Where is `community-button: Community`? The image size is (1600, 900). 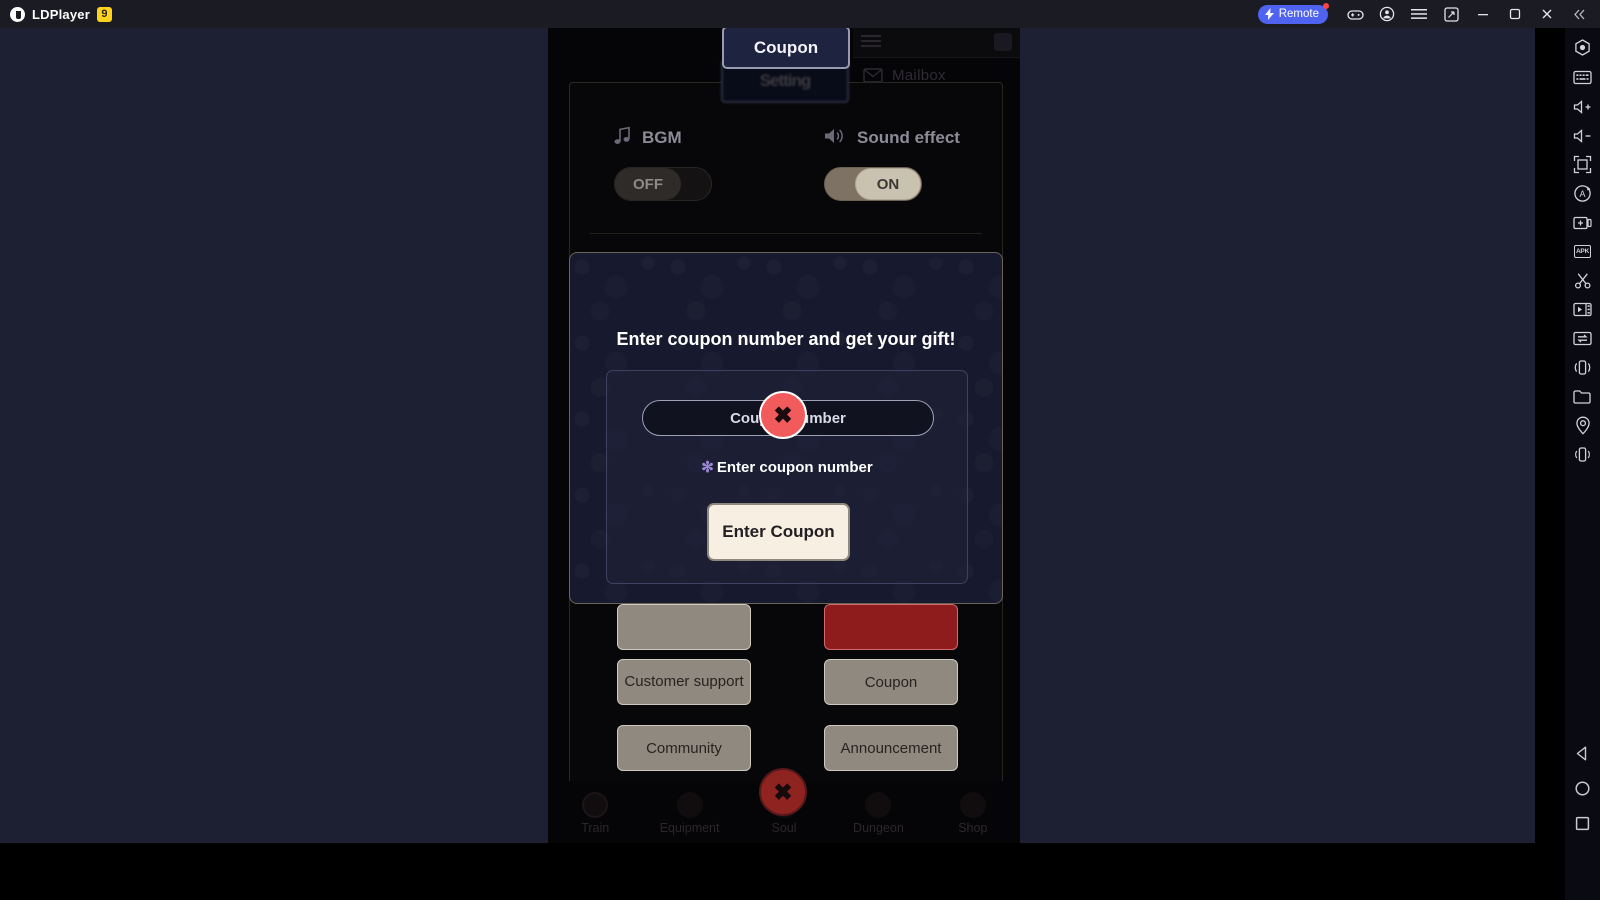 community-button: Community is located at coordinates (684, 748).